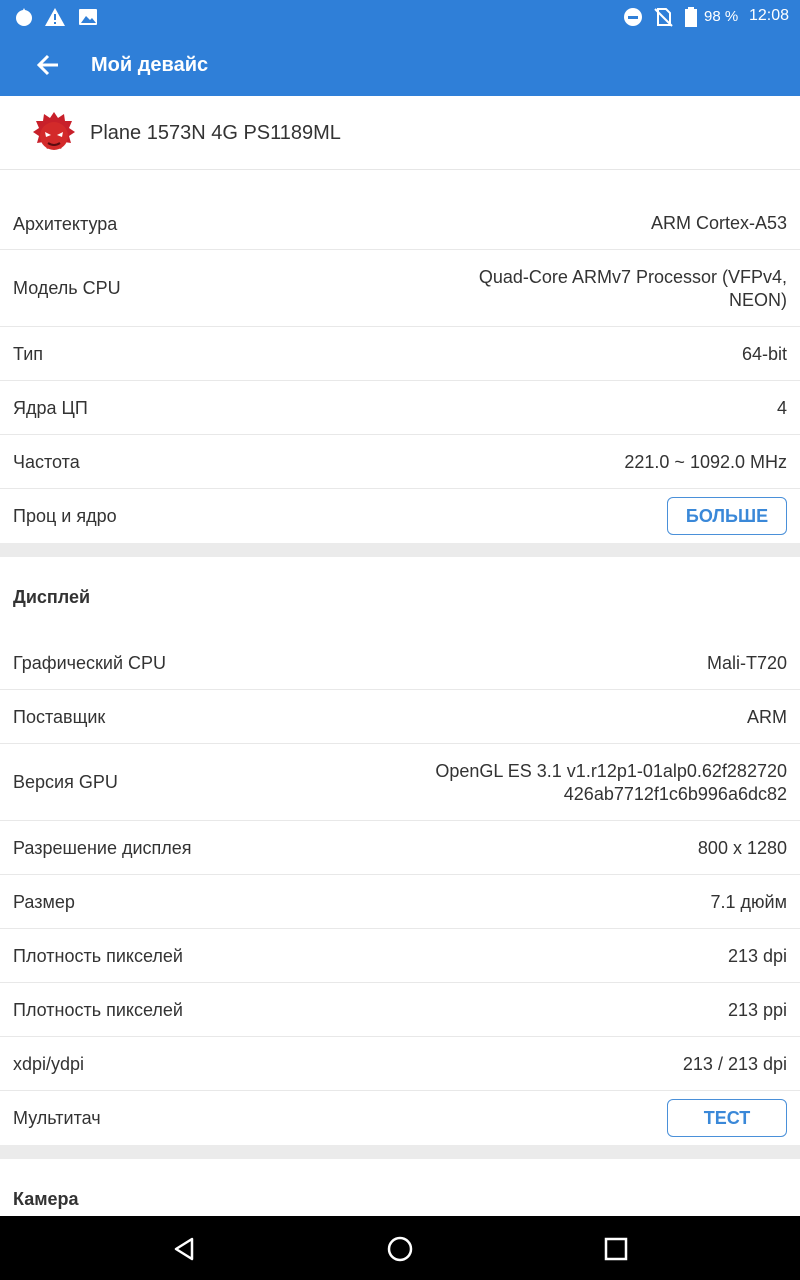  What do you see at coordinates (781, 408) in the screenshot?
I see `row-value: 4` at bounding box center [781, 408].